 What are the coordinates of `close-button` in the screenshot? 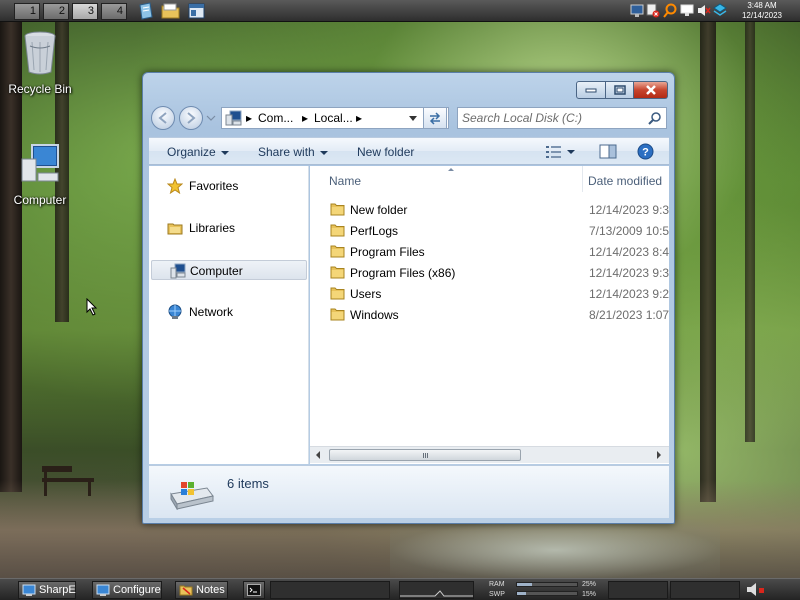 It's located at (651, 90).